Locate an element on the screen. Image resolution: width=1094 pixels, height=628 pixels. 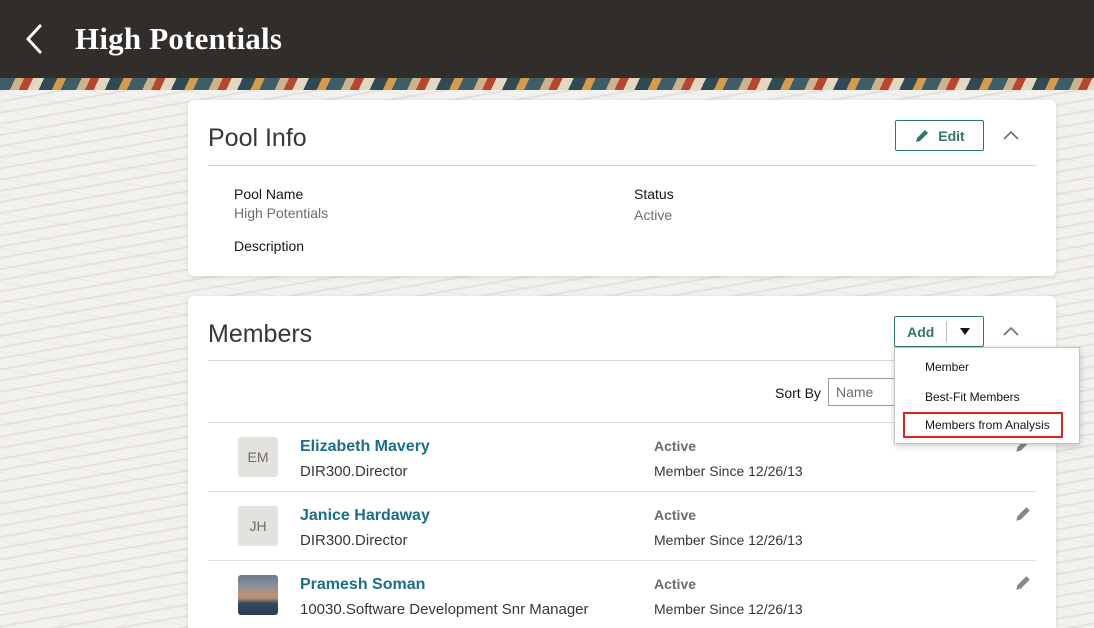
description-label: Description is located at coordinates (269, 246).